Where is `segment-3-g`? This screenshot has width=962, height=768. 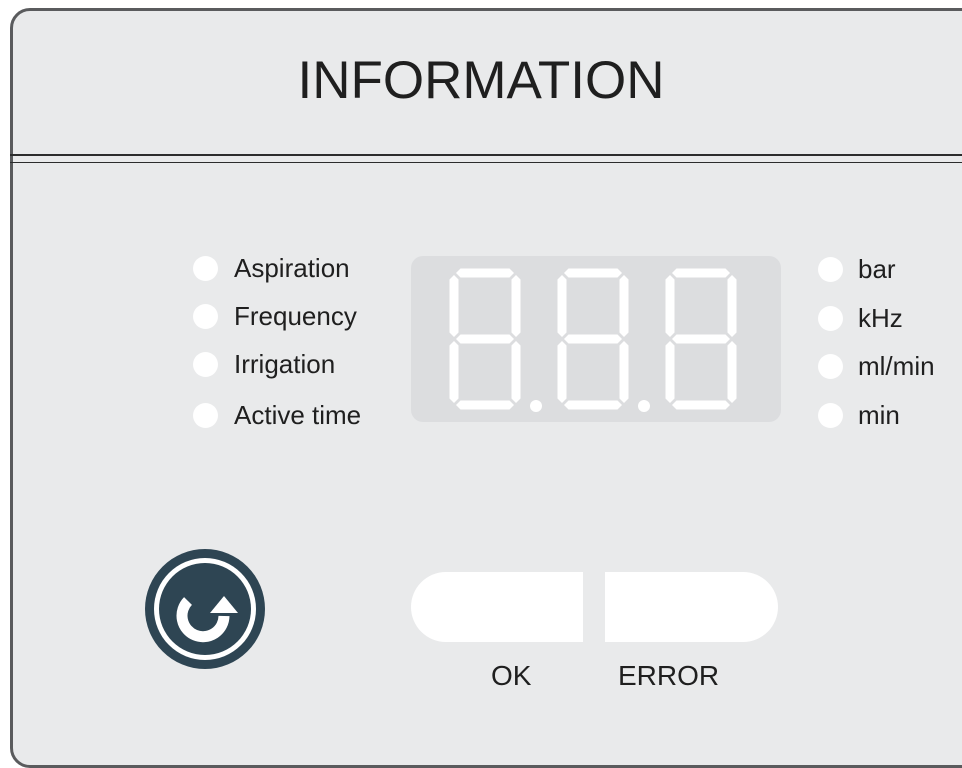
segment-3-g is located at coordinates (701, 339).